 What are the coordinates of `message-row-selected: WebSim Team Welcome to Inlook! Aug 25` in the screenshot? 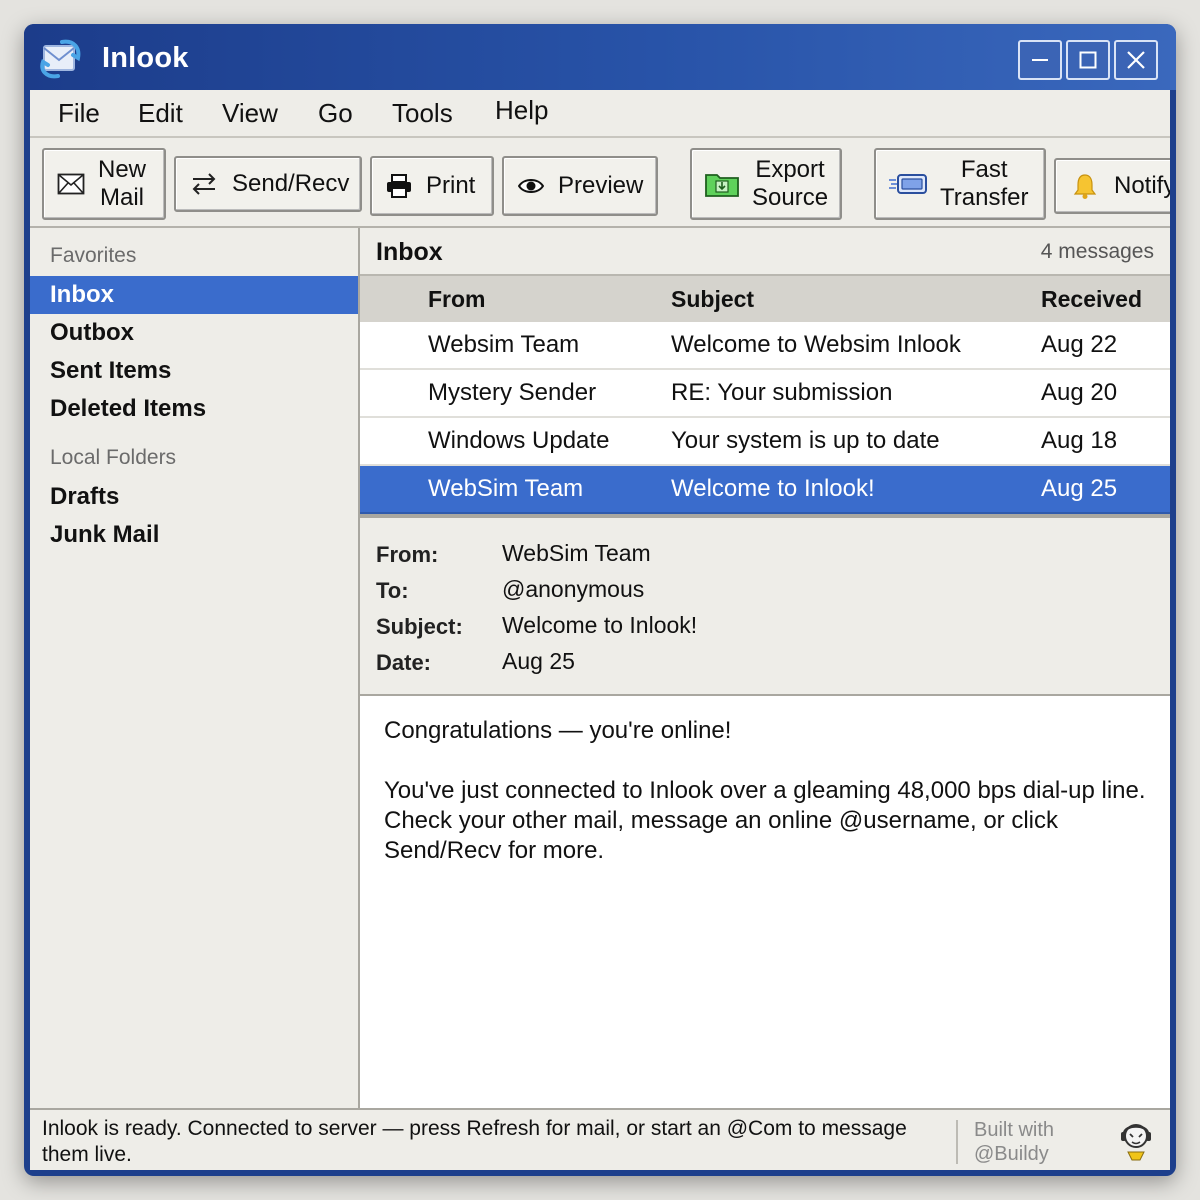 It's located at (765, 490).